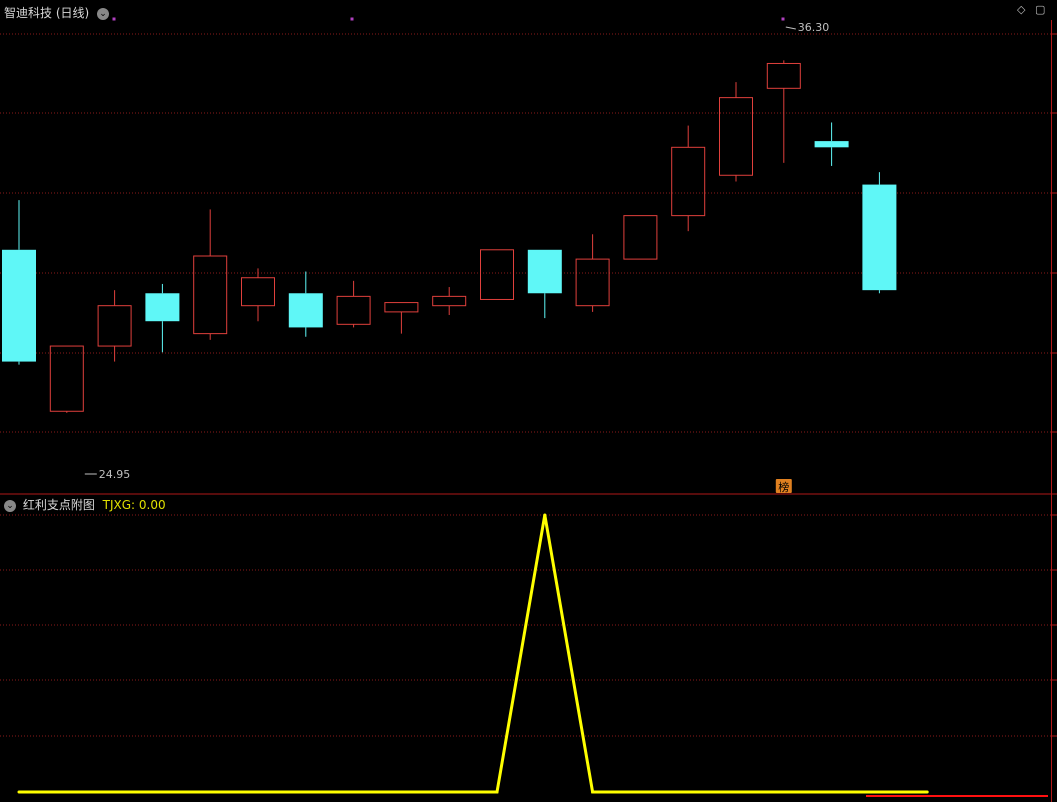 This screenshot has height=802, width=1057. Describe the element at coordinates (47, 13) in the screenshot. I see `stock-title: 智迪科技 (日线)` at that location.